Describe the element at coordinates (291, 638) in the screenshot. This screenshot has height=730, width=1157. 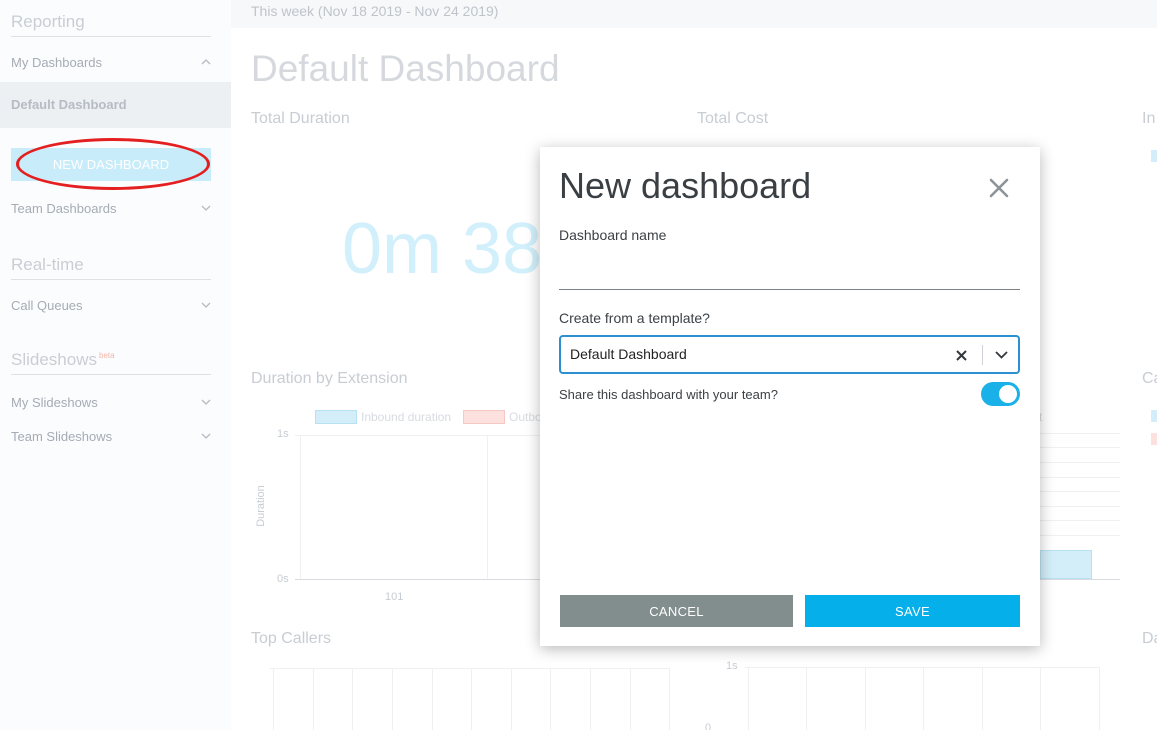
I see `panel-title-top-callers: Top Callers` at that location.